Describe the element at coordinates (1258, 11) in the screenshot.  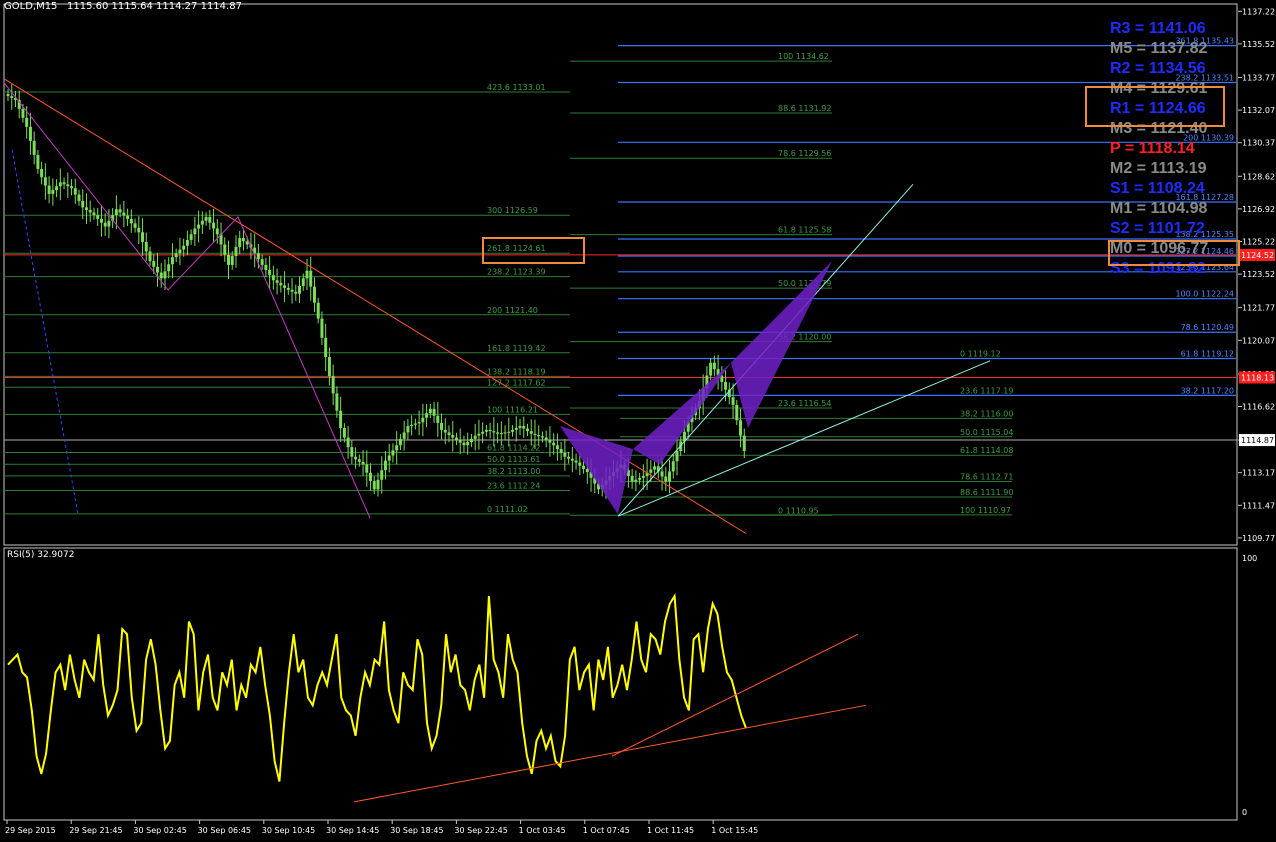
I see `price-axis-label: 1137.22` at that location.